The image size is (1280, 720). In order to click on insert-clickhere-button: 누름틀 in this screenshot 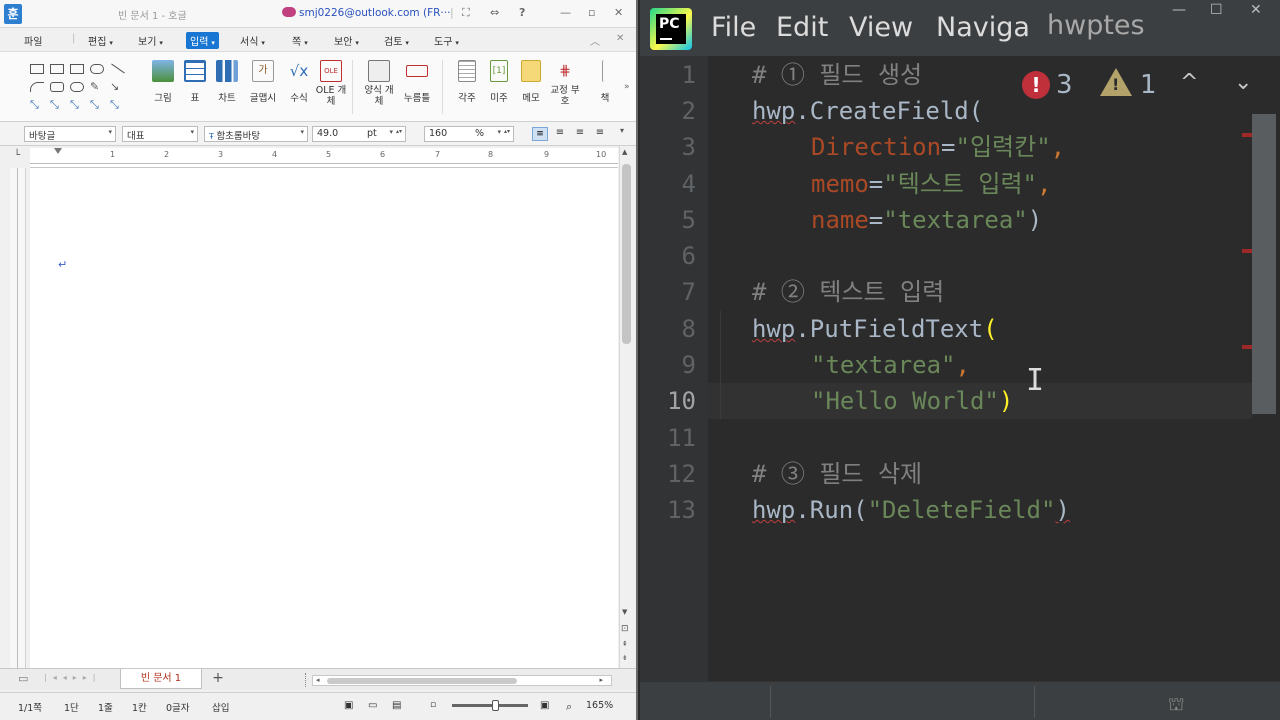, I will do `click(417, 82)`.